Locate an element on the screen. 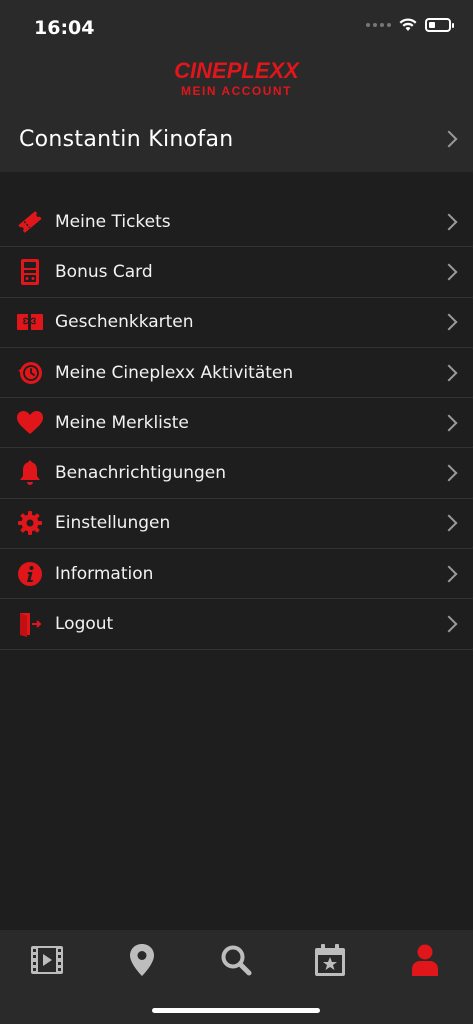 This screenshot has height=1024, width=473. menu-item-label: Geschenkkarten is located at coordinates (124, 322).